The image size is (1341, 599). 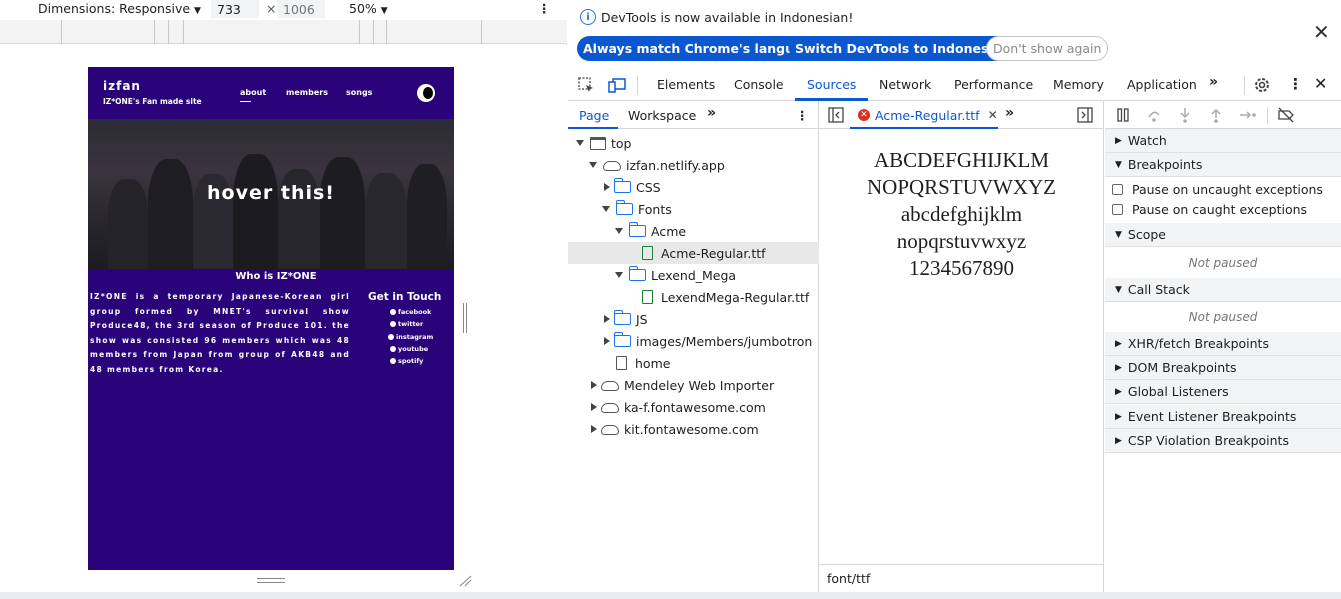 I want to click on section-watch: ▶ Watch, so click(x=1223, y=141).